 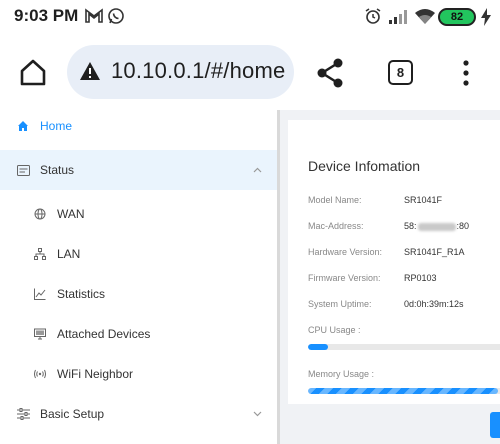 I want to click on wifi-icon, so click(x=425, y=19).